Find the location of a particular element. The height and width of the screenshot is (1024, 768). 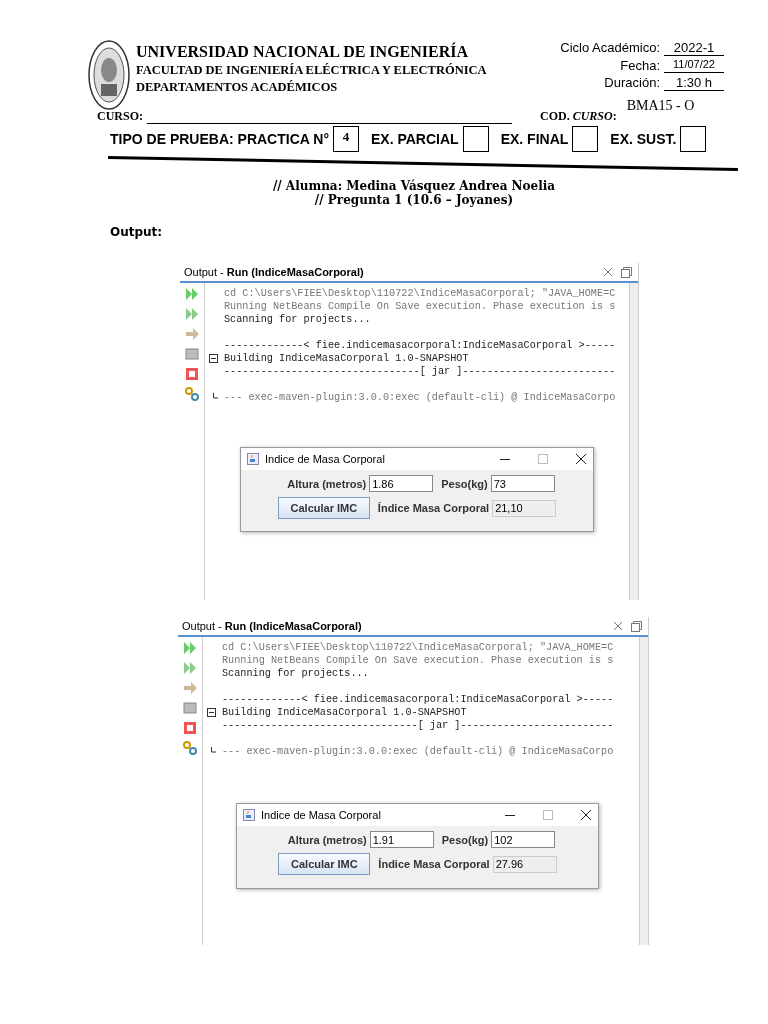

university-seal-icon is located at coordinates (109, 75).